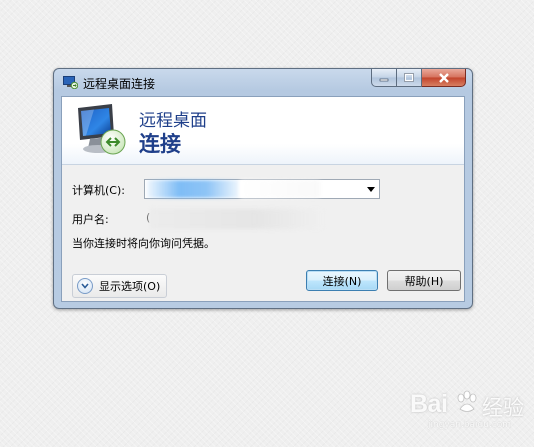 The image size is (534, 447). What do you see at coordinates (90, 219) in the screenshot?
I see `username-label: 用户名:` at bounding box center [90, 219].